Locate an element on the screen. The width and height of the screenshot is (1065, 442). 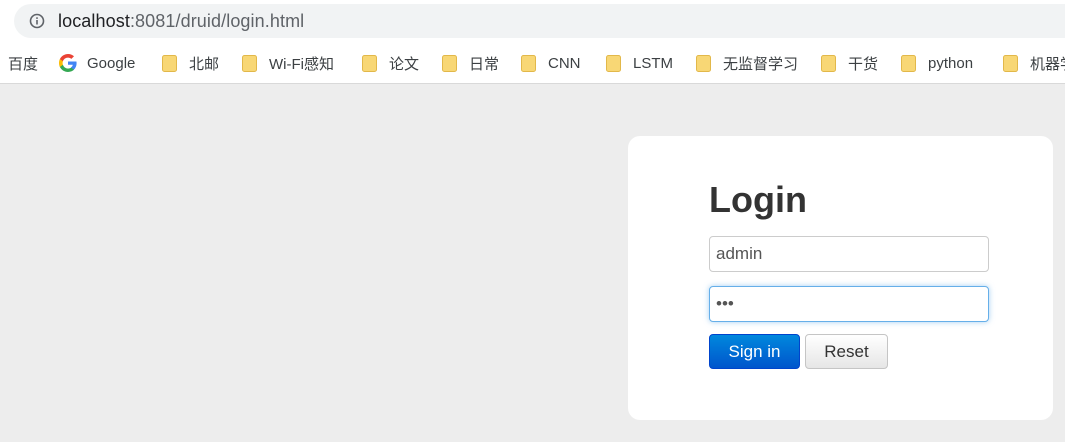
password-input is located at coordinates (849, 304).